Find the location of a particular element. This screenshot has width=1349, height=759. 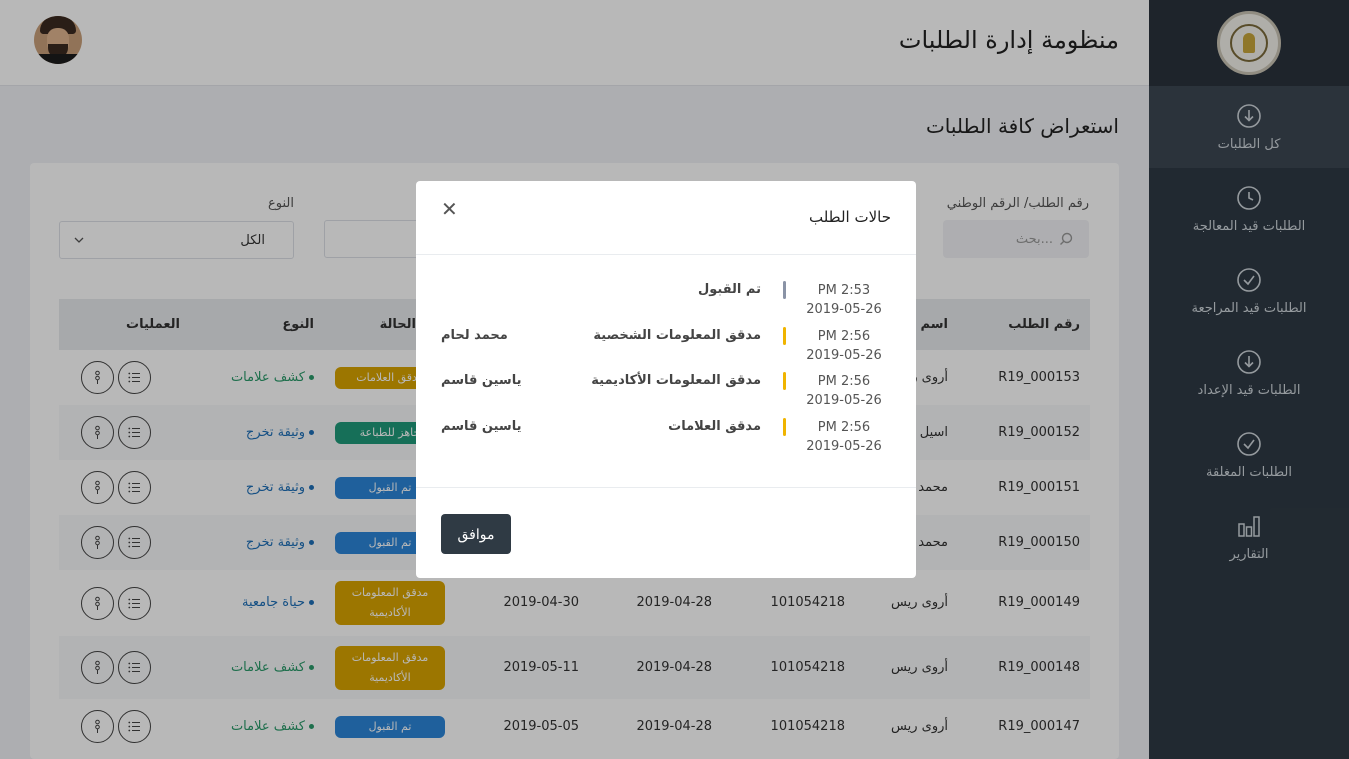

status-history-item: PM 2:53 2019-05-26 تم القبول is located at coordinates (666, 301).